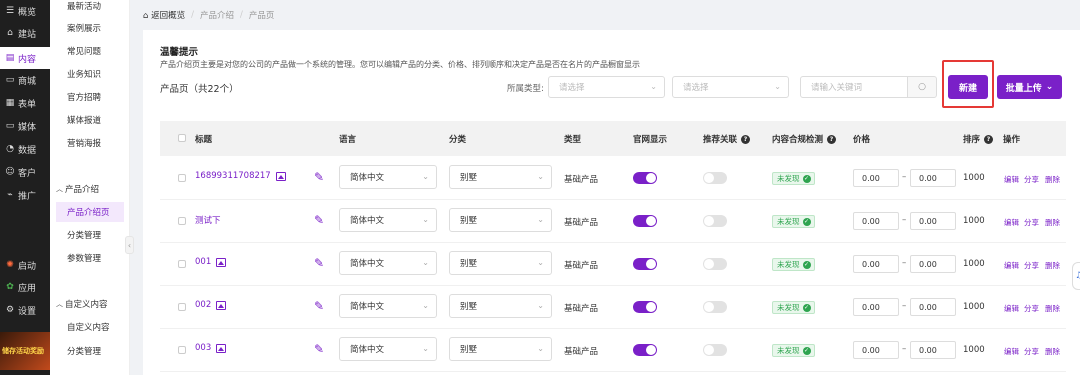 This screenshot has height=375, width=1080. Describe the element at coordinates (922, 87) in the screenshot. I see `search-button: ○` at that location.